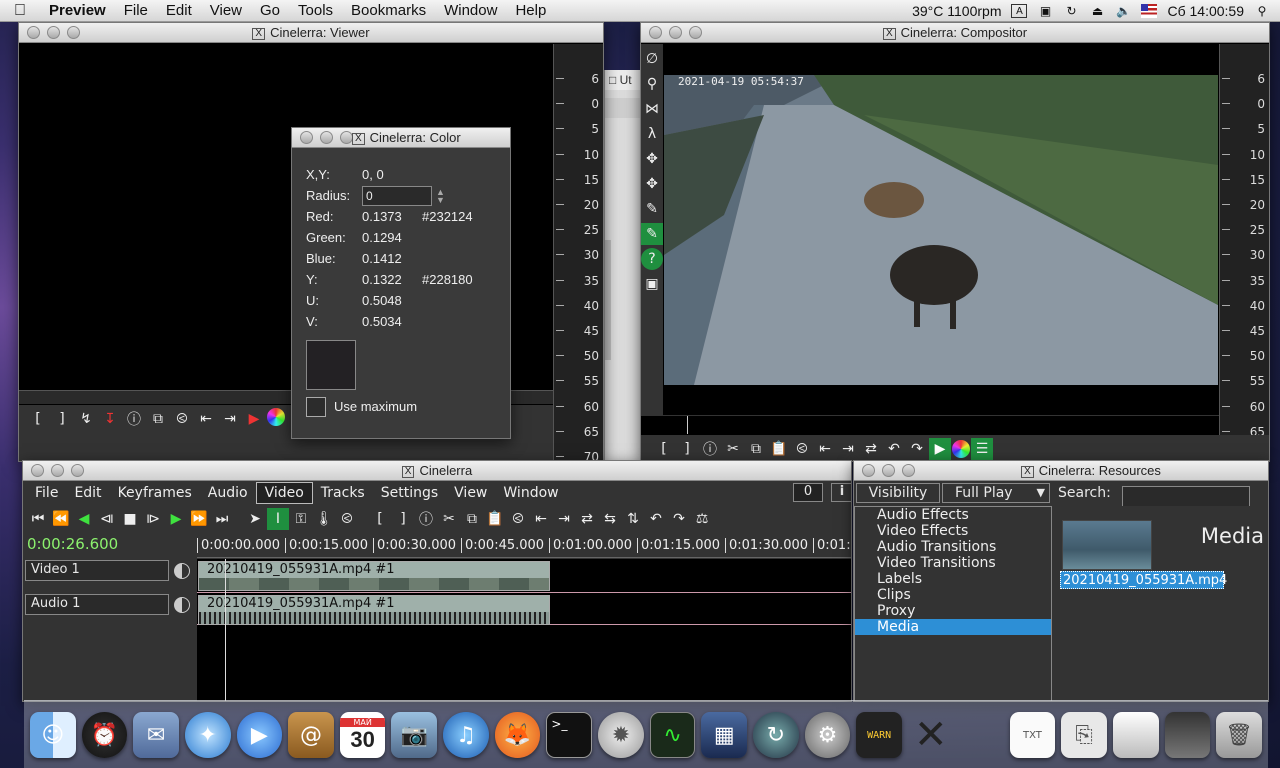 This screenshot has width=1280, height=768. What do you see at coordinates (388, 10) in the screenshot?
I see `menu-bookmarks: Bookmarks` at bounding box center [388, 10].